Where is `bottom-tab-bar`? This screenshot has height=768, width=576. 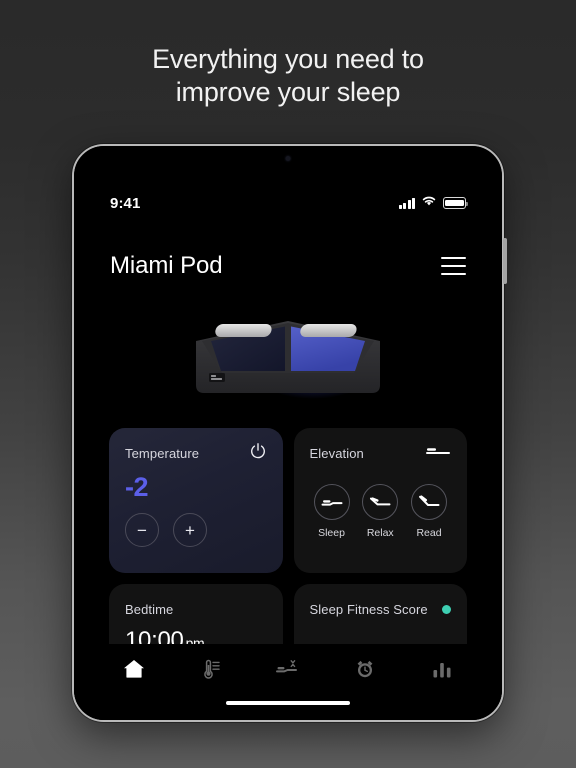
bottom-tab-bar is located at coordinates (288, 682).